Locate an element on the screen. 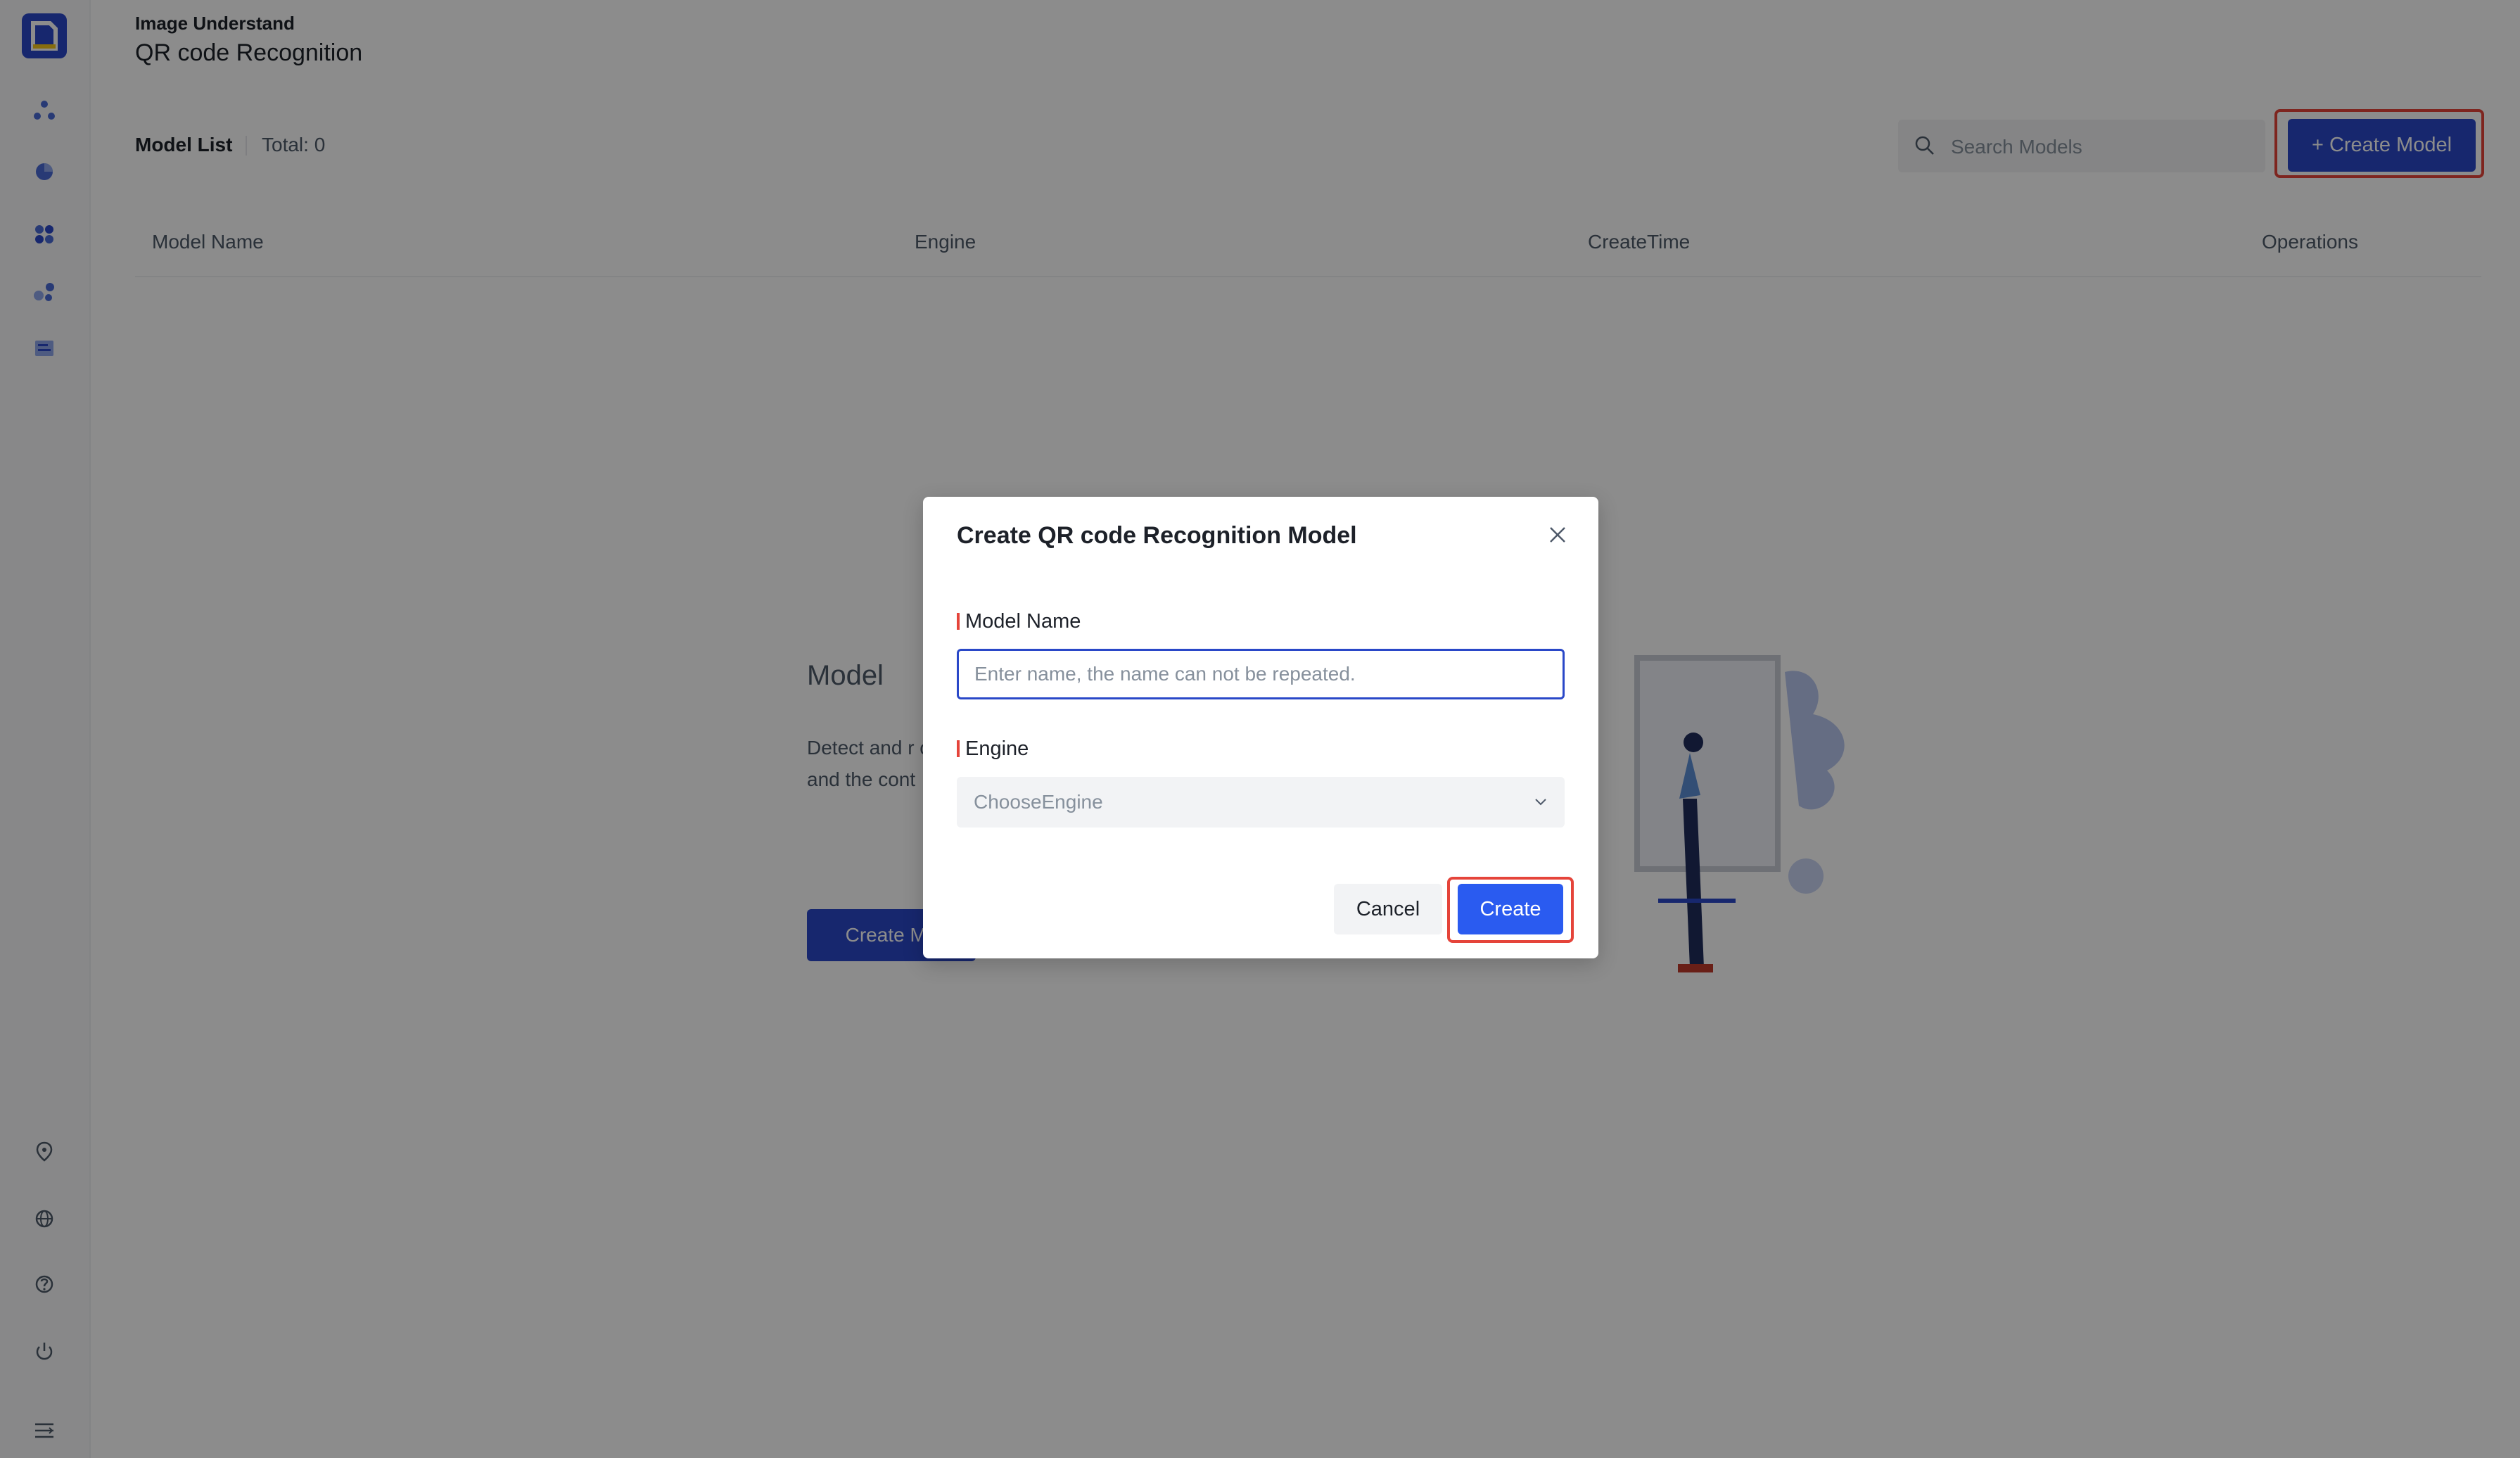 This screenshot has width=2520, height=1458. chevron-down-icon is located at coordinates (1541, 802).